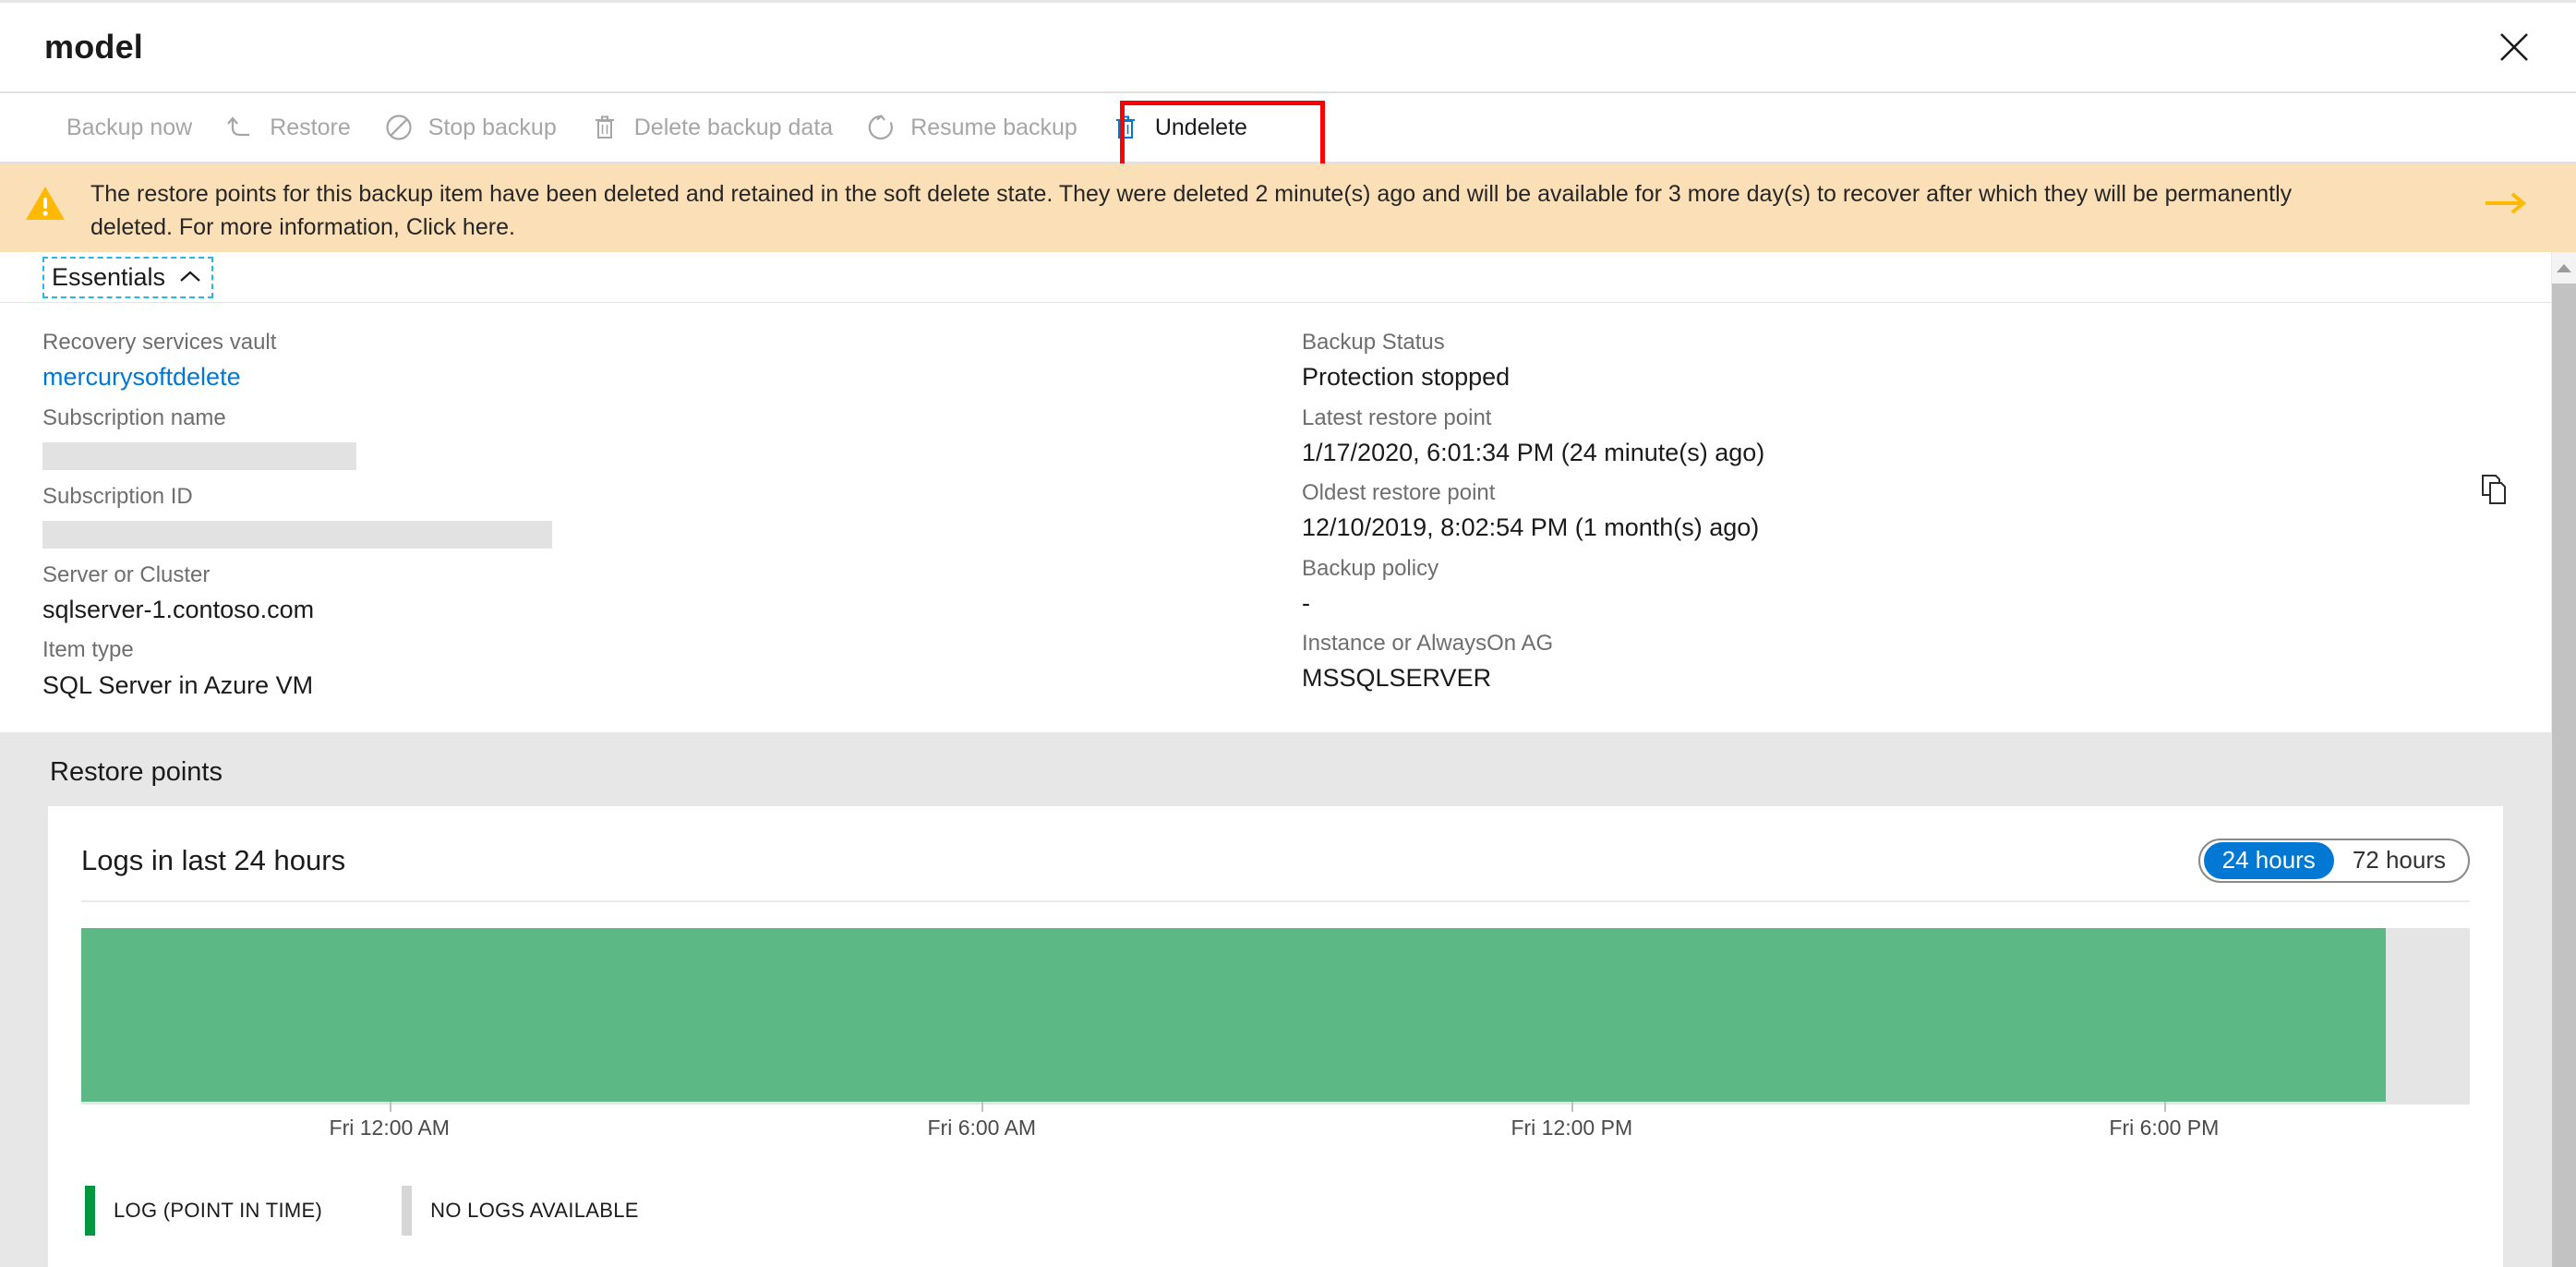 This screenshot has height=1267, width=2576. I want to click on field-value: sqlserver-1.contoso.com, so click(178, 610).